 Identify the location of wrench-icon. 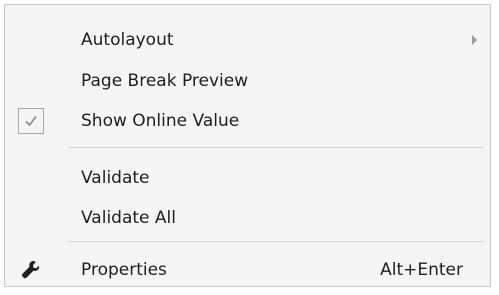
(31, 270).